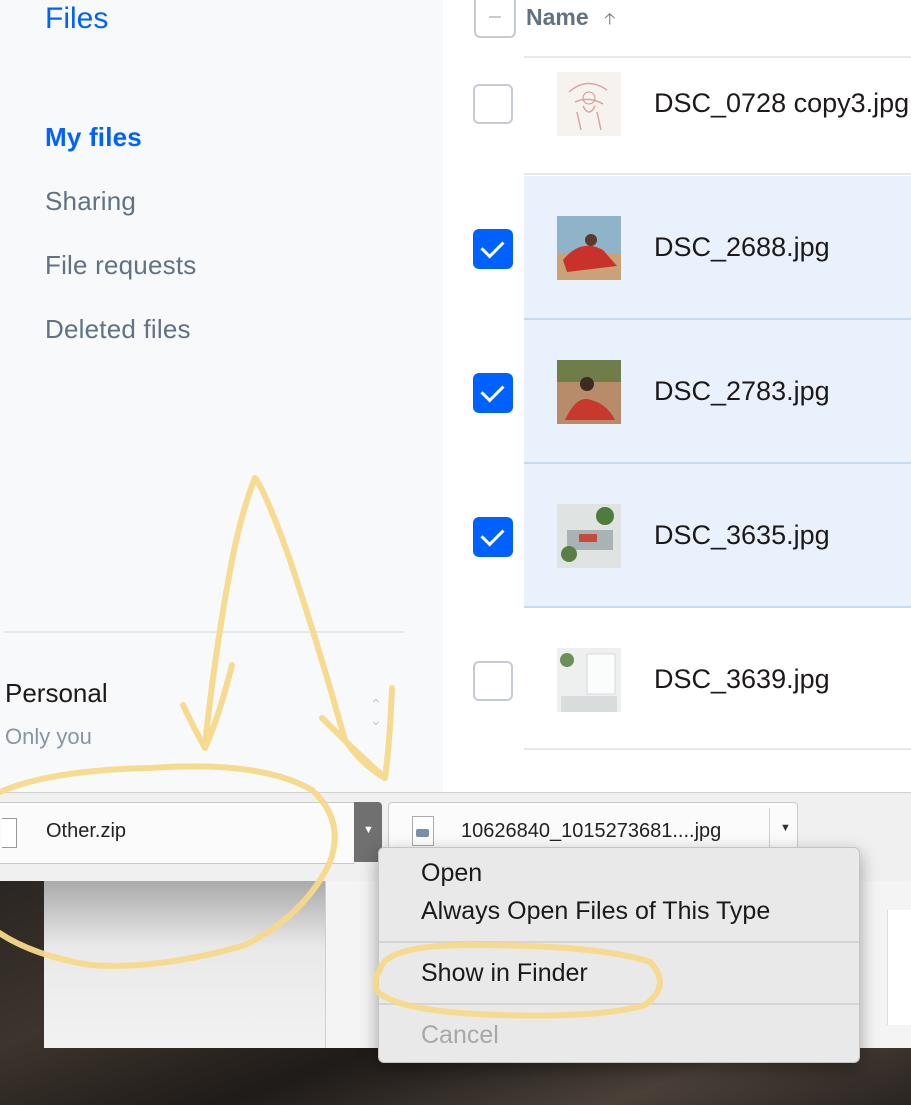 Image resolution: width=911 pixels, height=1105 pixels. I want to click on sort-ascending-icon: 🡡, so click(610, 21).